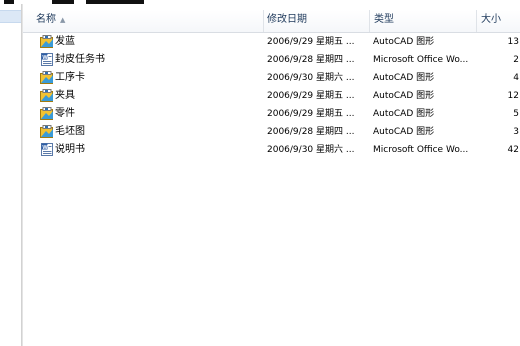 This screenshot has height=346, width=520. Describe the element at coordinates (491, 19) in the screenshot. I see `column-header-size-label: 大小` at that location.